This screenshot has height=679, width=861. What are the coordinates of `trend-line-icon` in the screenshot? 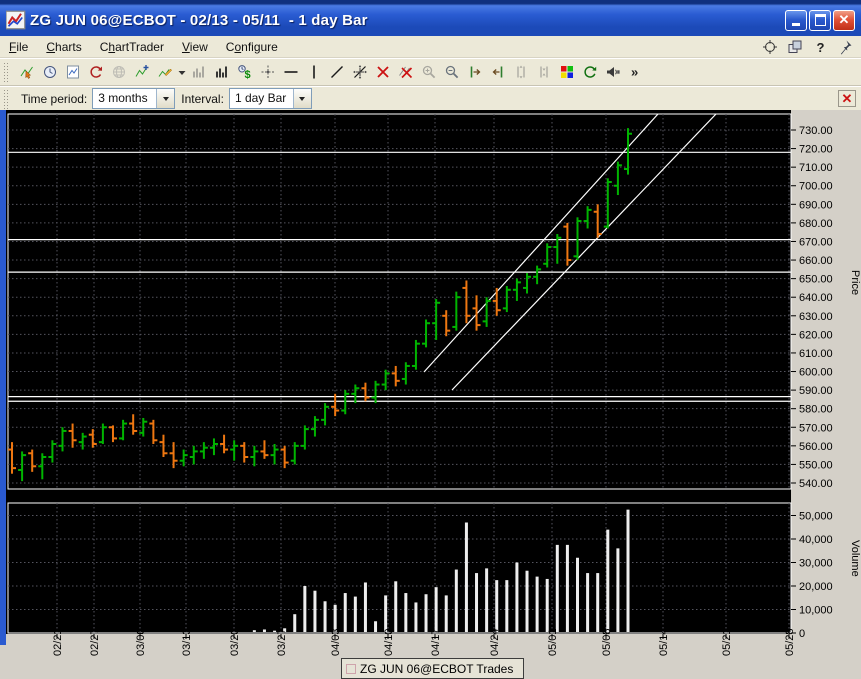 It's located at (337, 72).